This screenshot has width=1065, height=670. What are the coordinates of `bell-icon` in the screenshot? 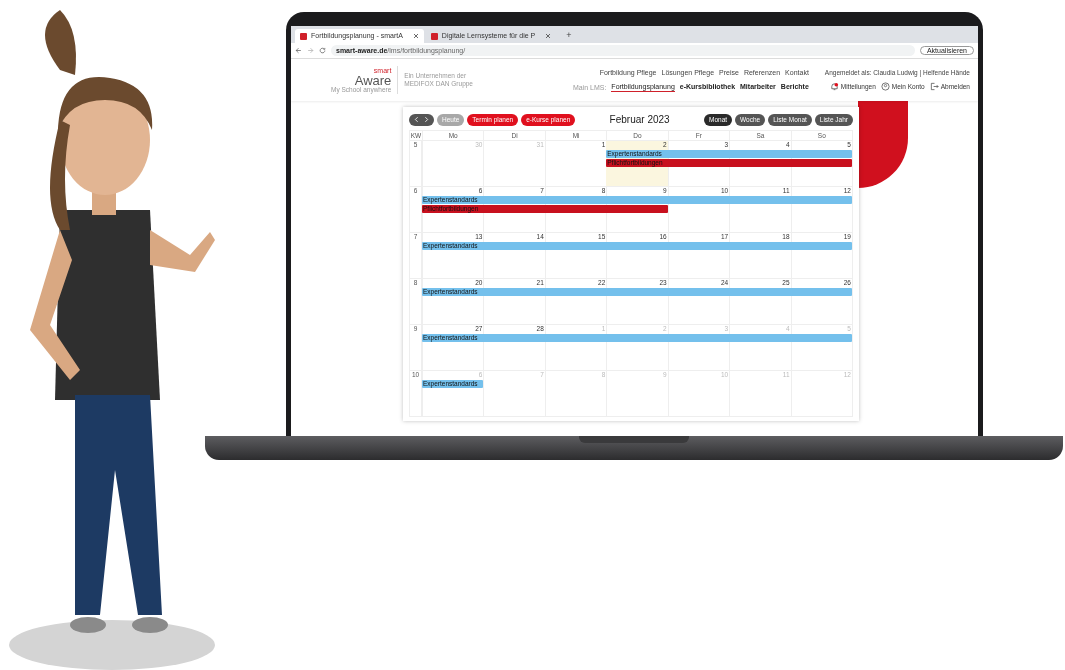 It's located at (834, 86).